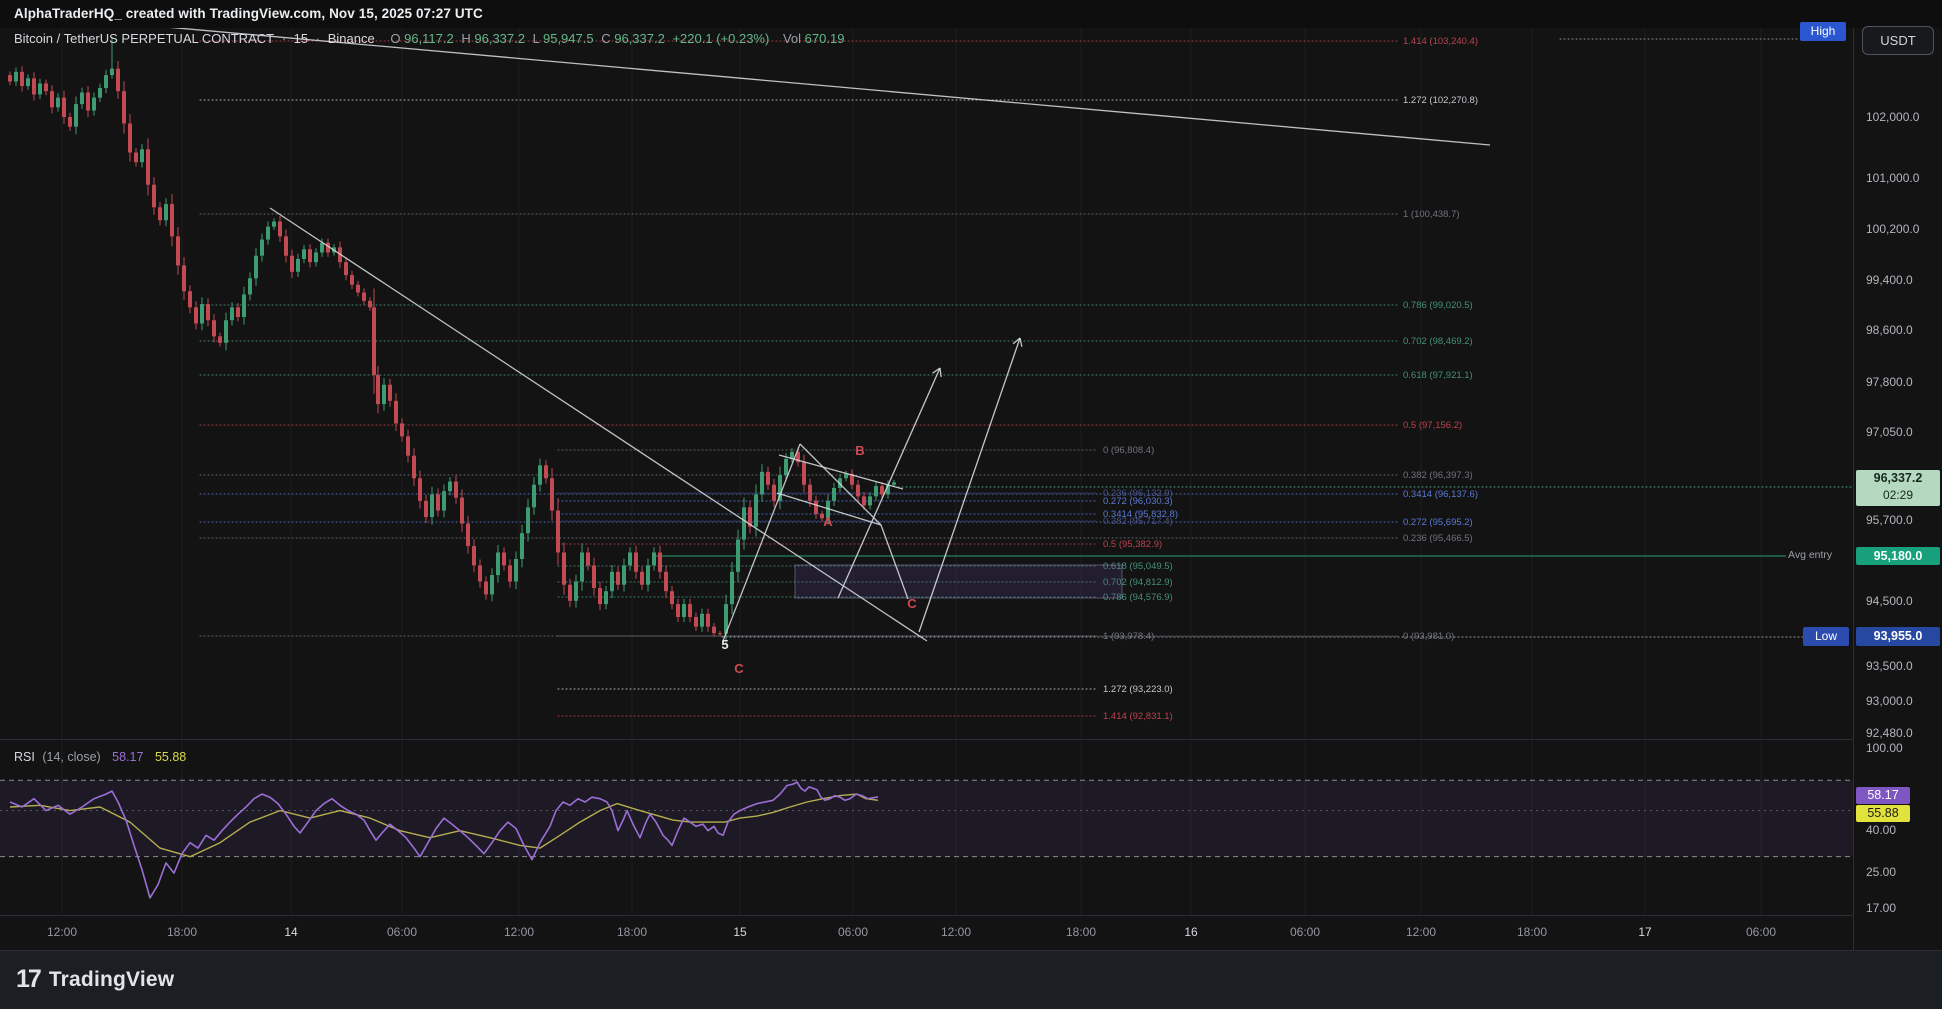 This screenshot has height=1009, width=1942. Describe the element at coordinates (100, 757) in the screenshot. I see `rsi-indicator-legend: RSI (14, close) 58.17 55.88` at that location.